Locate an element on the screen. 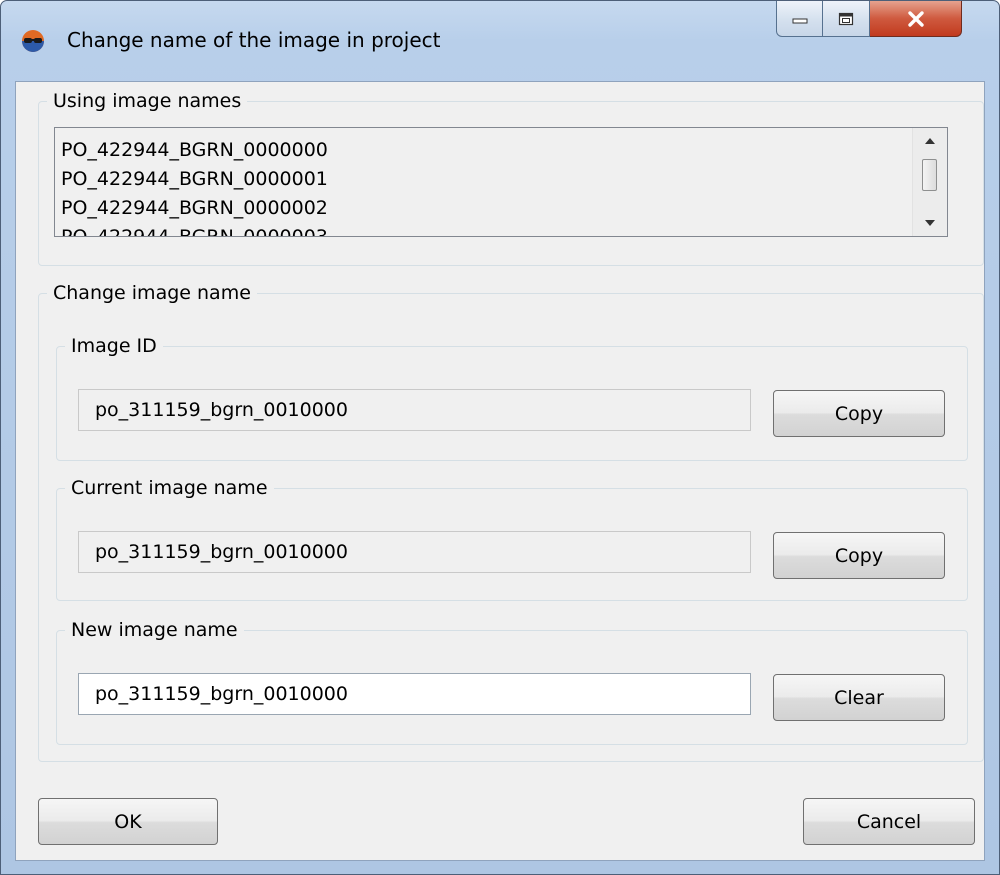  close-icon is located at coordinates (915, 18).